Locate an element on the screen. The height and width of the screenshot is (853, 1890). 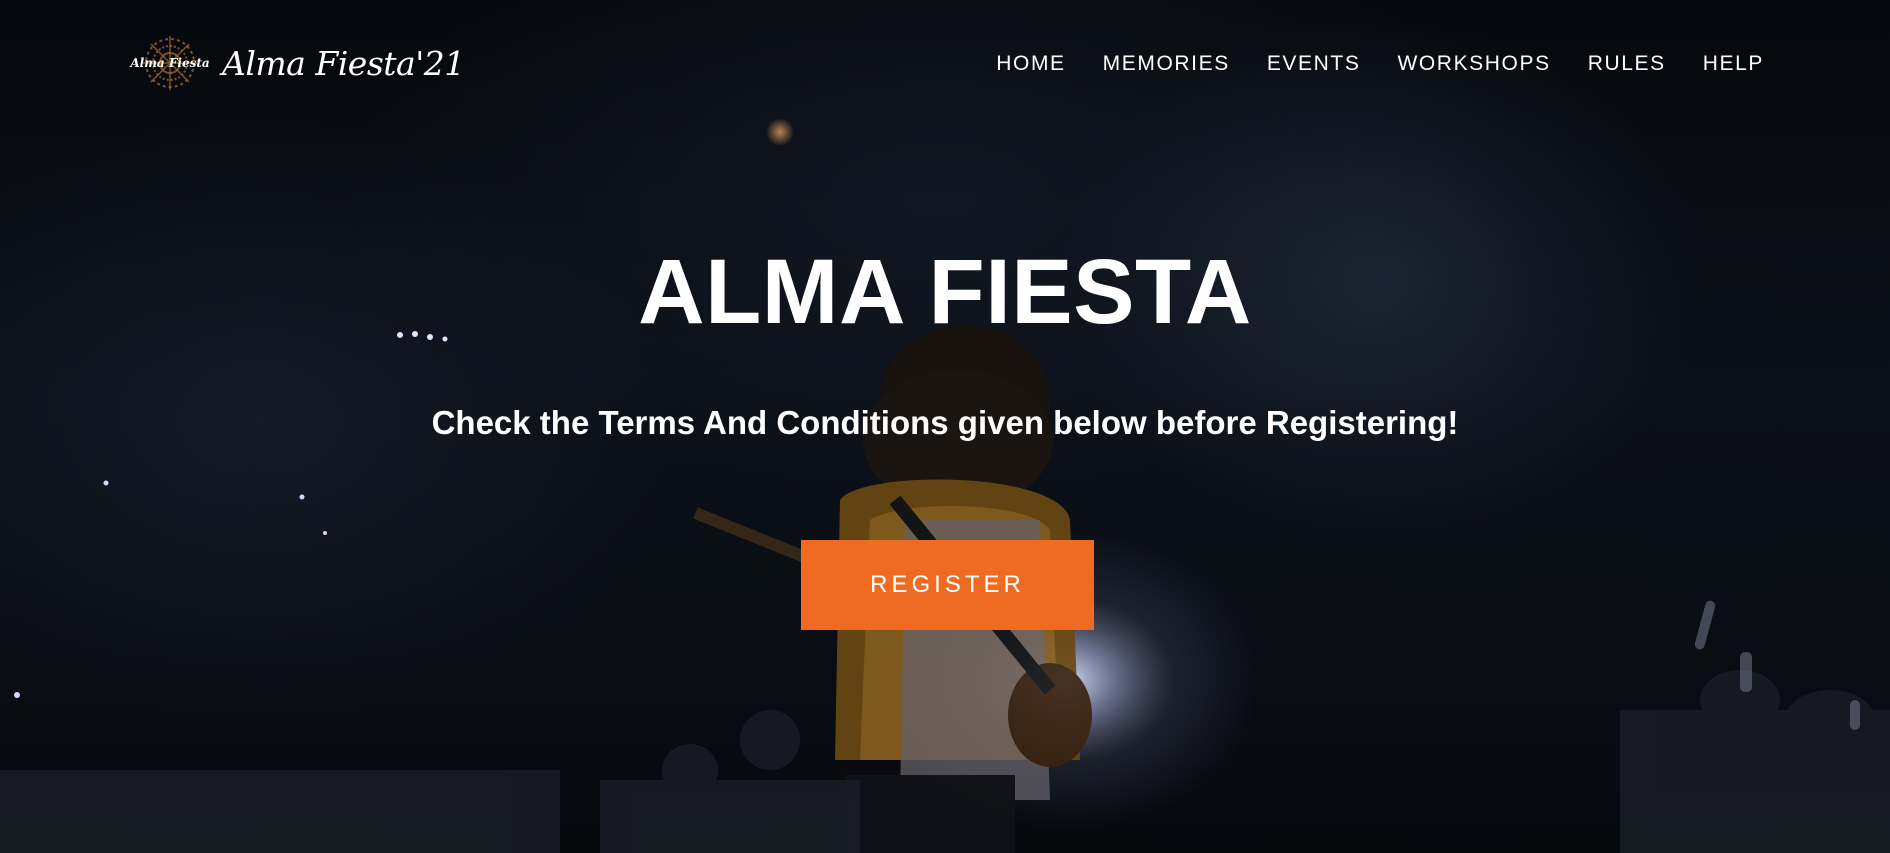
nav-item-workshops: WORKSHOPS is located at coordinates (1473, 64).